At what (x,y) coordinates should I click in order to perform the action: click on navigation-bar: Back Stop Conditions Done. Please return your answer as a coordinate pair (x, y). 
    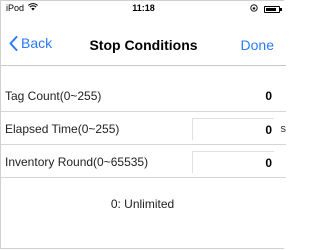
    Looking at the image, I should click on (143, 45).